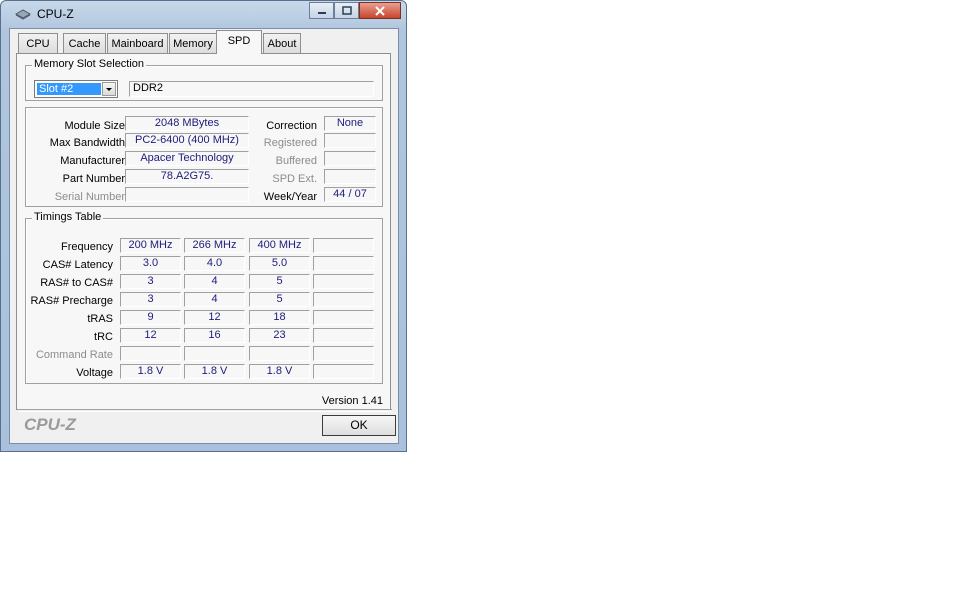  I want to click on chevron-down-icon, so click(109, 89).